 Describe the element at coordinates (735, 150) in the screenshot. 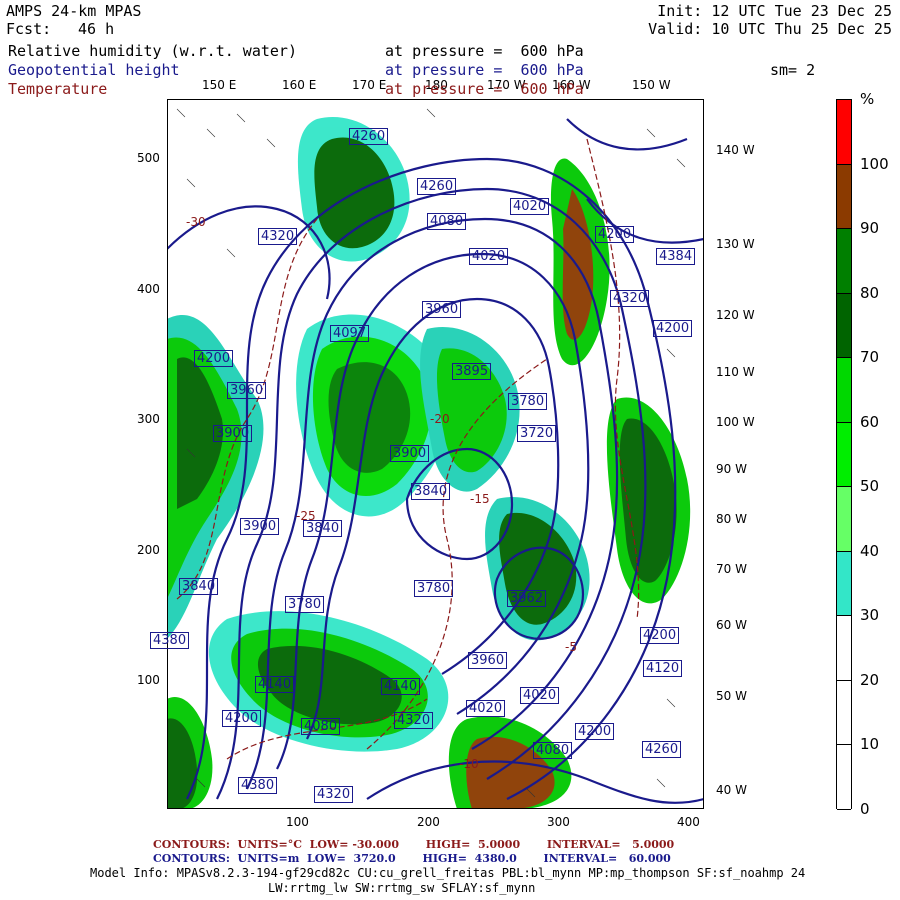

I see `right-lon-label: 140 W` at that location.